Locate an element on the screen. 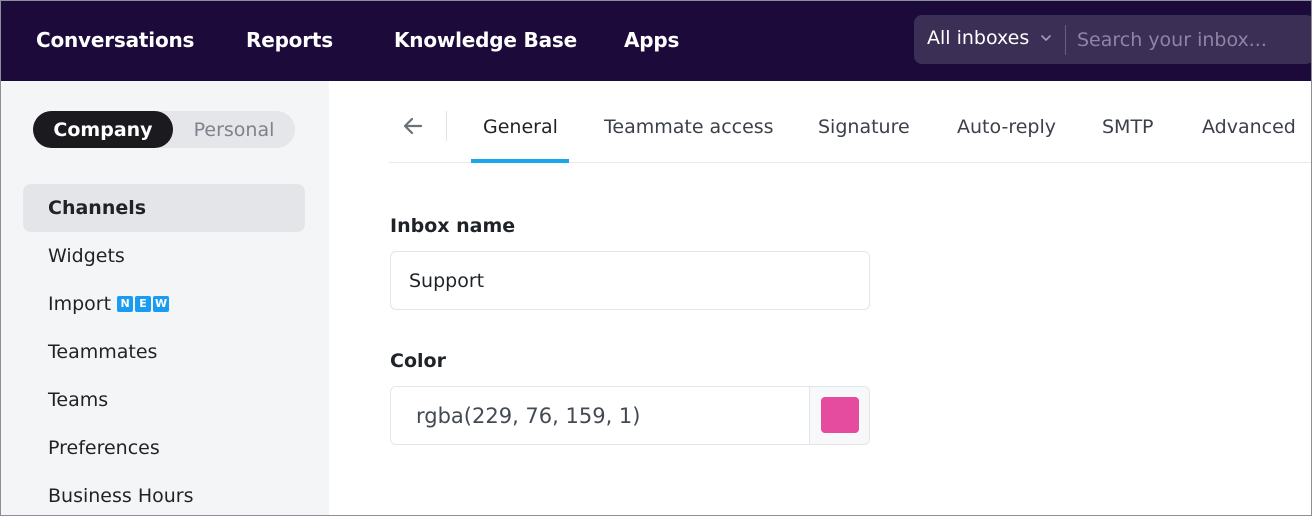 This screenshot has width=1312, height=516. color-picker-button is located at coordinates (839, 415).